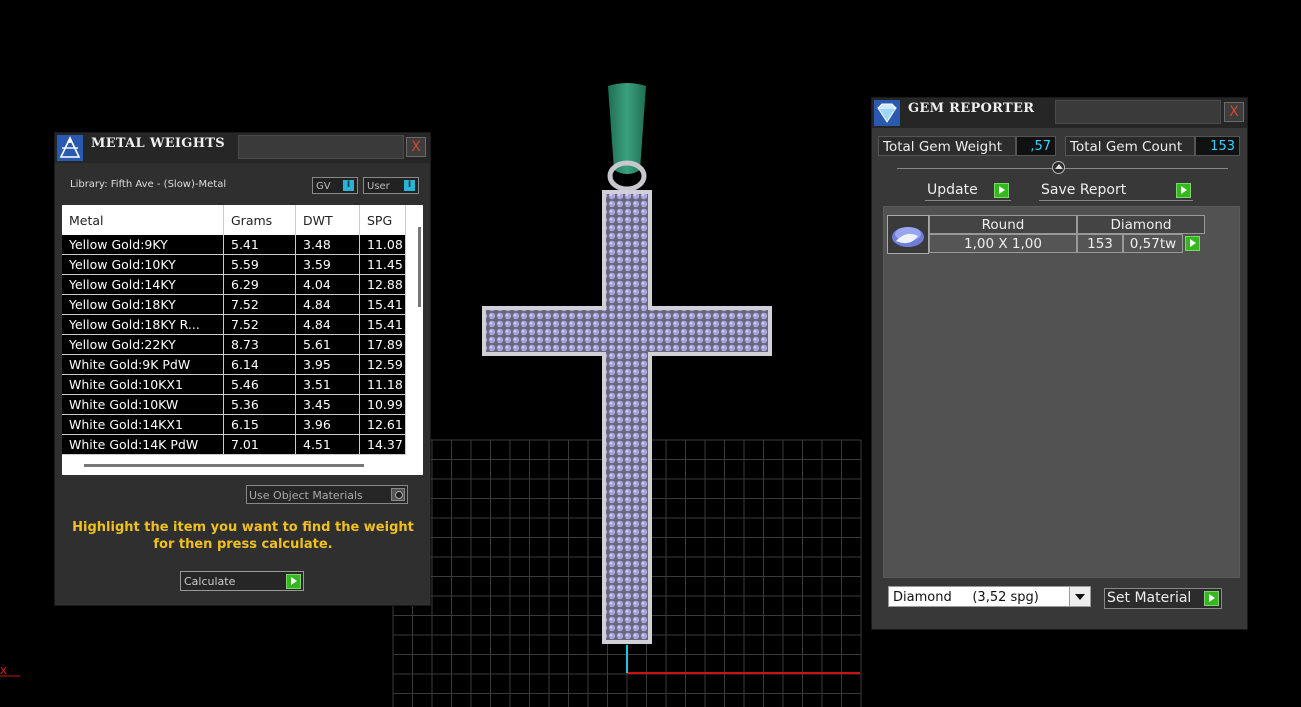  What do you see at coordinates (327, 444) in the screenshot?
I see `dwt-cell: 4.51` at bounding box center [327, 444].